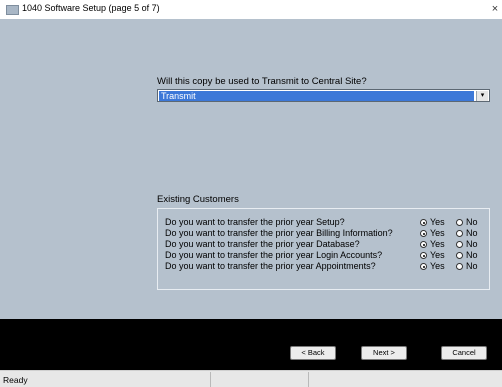  I want to click on status-bar: Ready, so click(251, 378).